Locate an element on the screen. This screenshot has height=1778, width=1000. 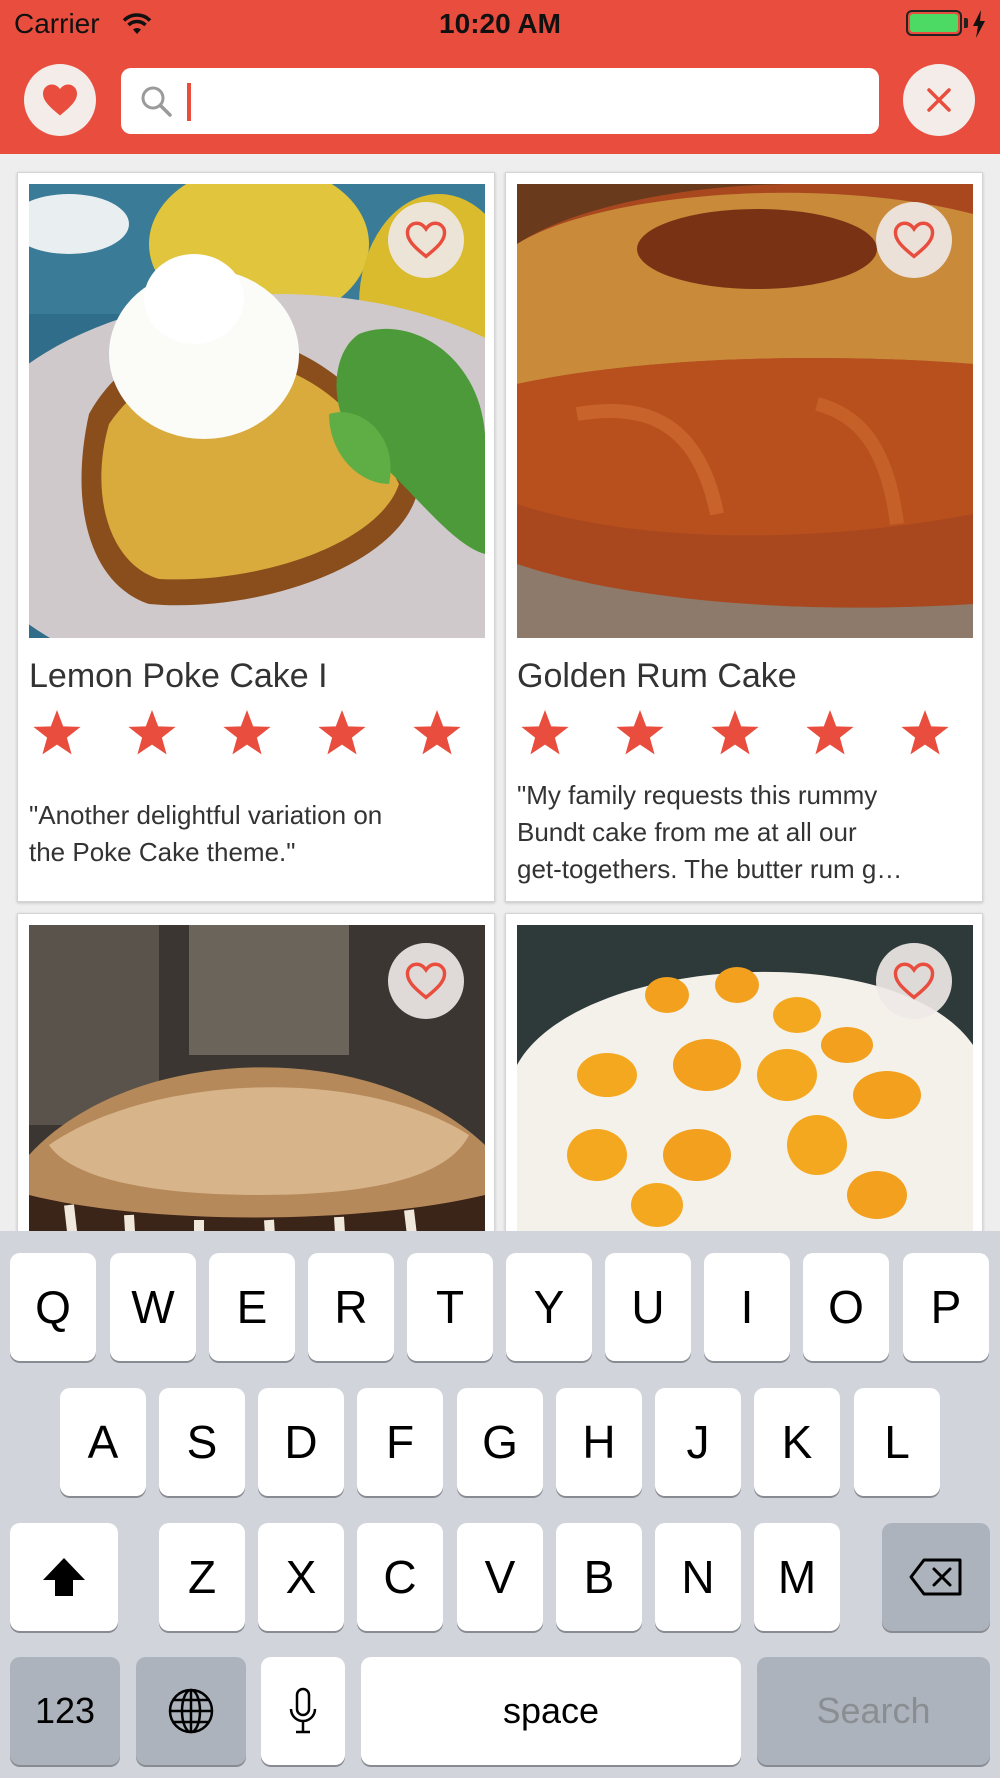
description-line: Bundt cake from me at all our is located at coordinates (687, 832).